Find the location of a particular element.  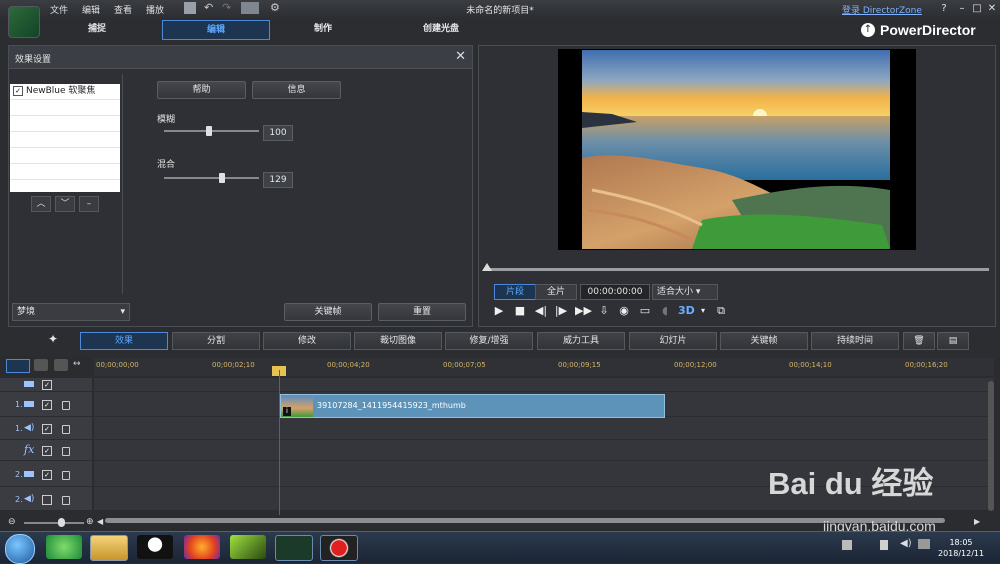

remove-button: – is located at coordinates (89, 204).